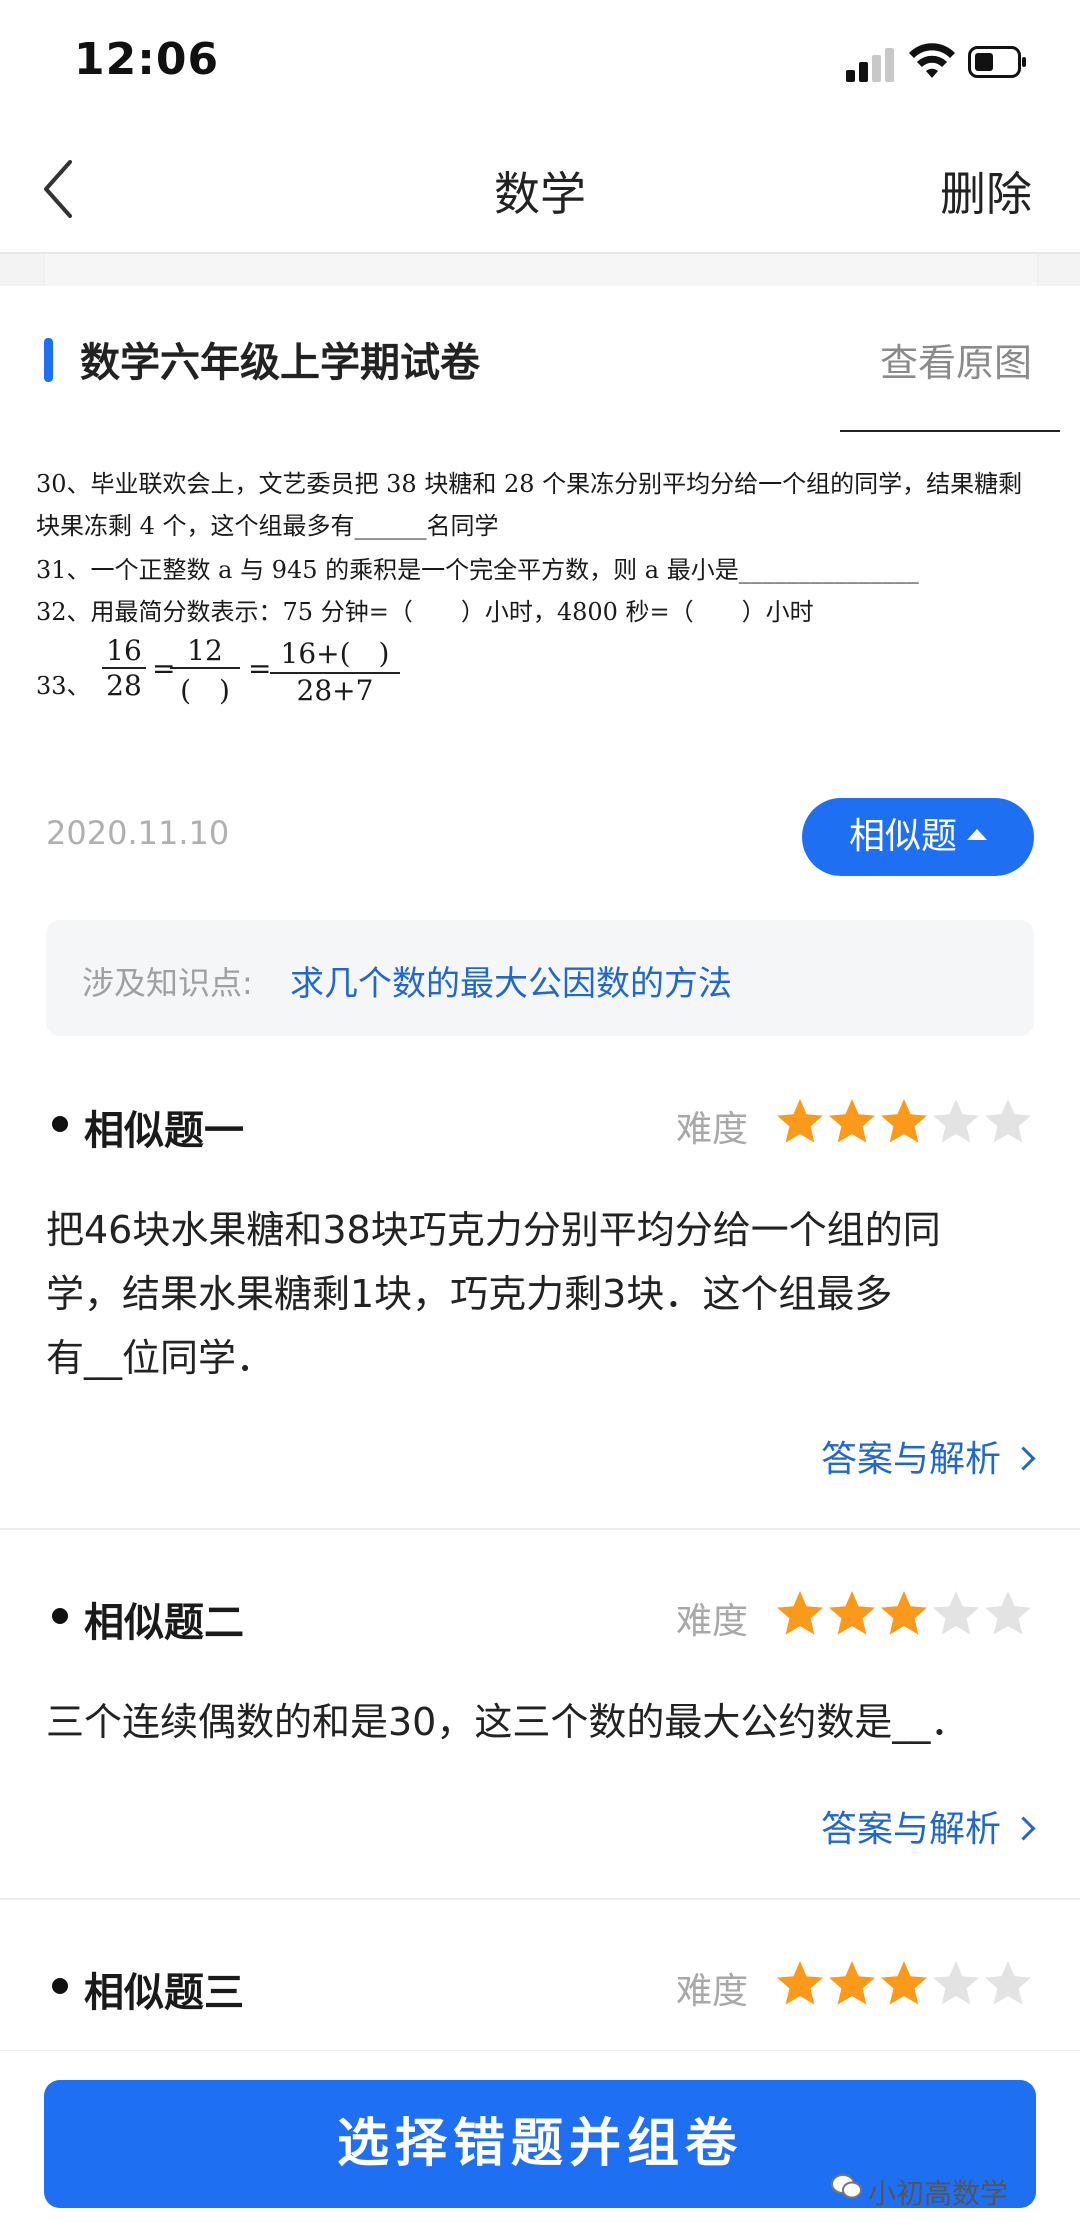  I want to click on fraction-3-denominator: 28+7, so click(335, 689).